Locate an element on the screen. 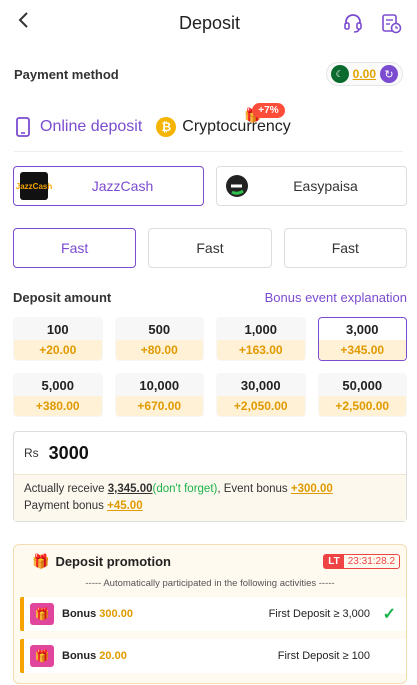 This screenshot has height=685, width=417. amount-option: 500 +80.00 is located at coordinates (159, 339).